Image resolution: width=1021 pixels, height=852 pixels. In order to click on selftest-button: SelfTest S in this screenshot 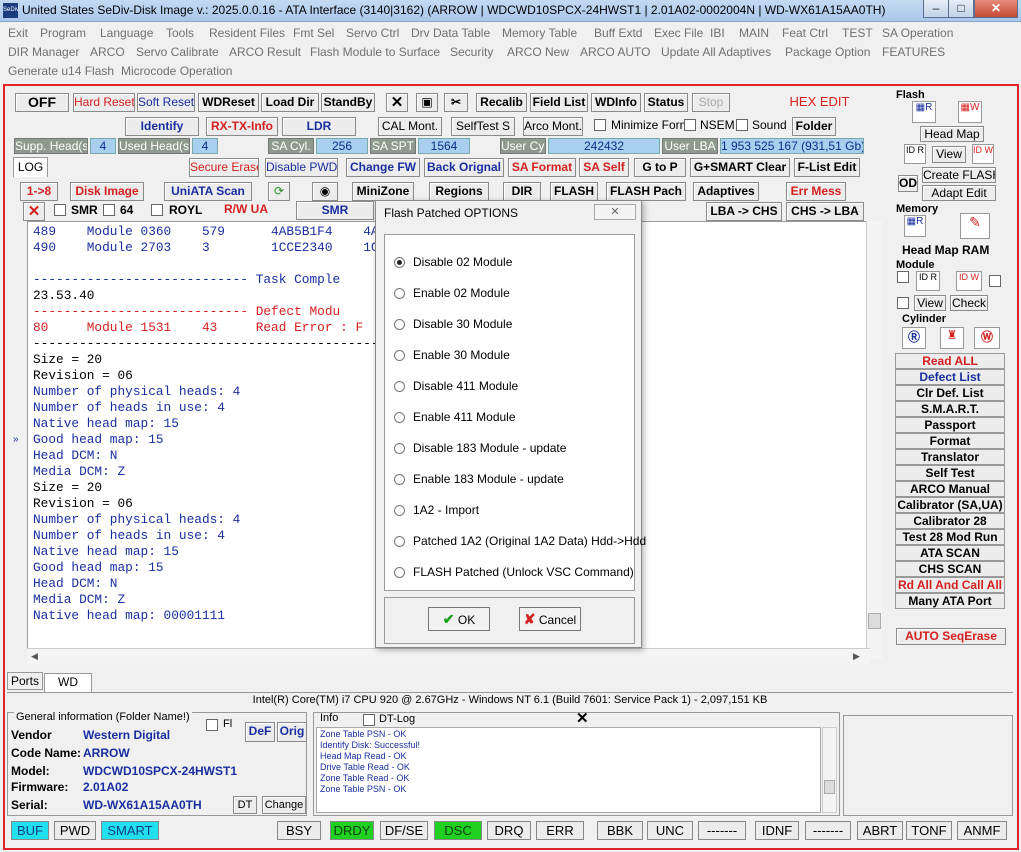, I will do `click(483, 126)`.